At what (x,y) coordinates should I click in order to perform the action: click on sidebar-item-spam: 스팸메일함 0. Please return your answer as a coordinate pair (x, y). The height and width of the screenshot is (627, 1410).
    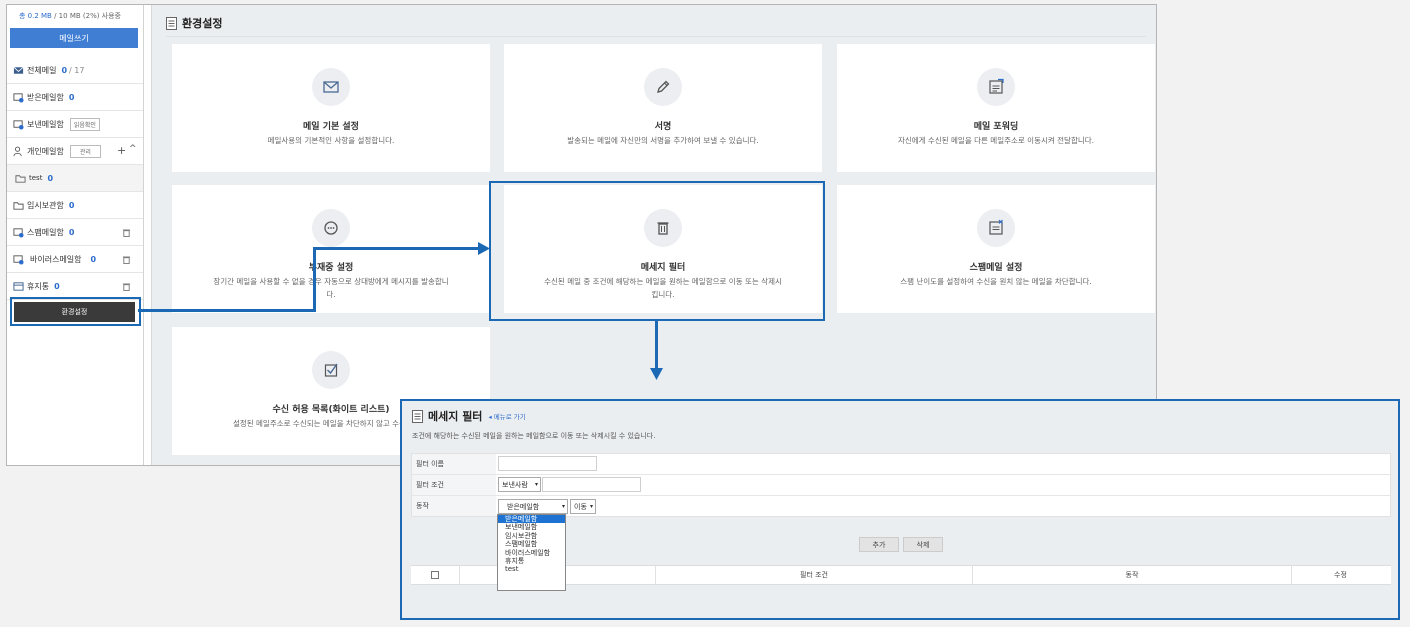
    Looking at the image, I should click on (75, 232).